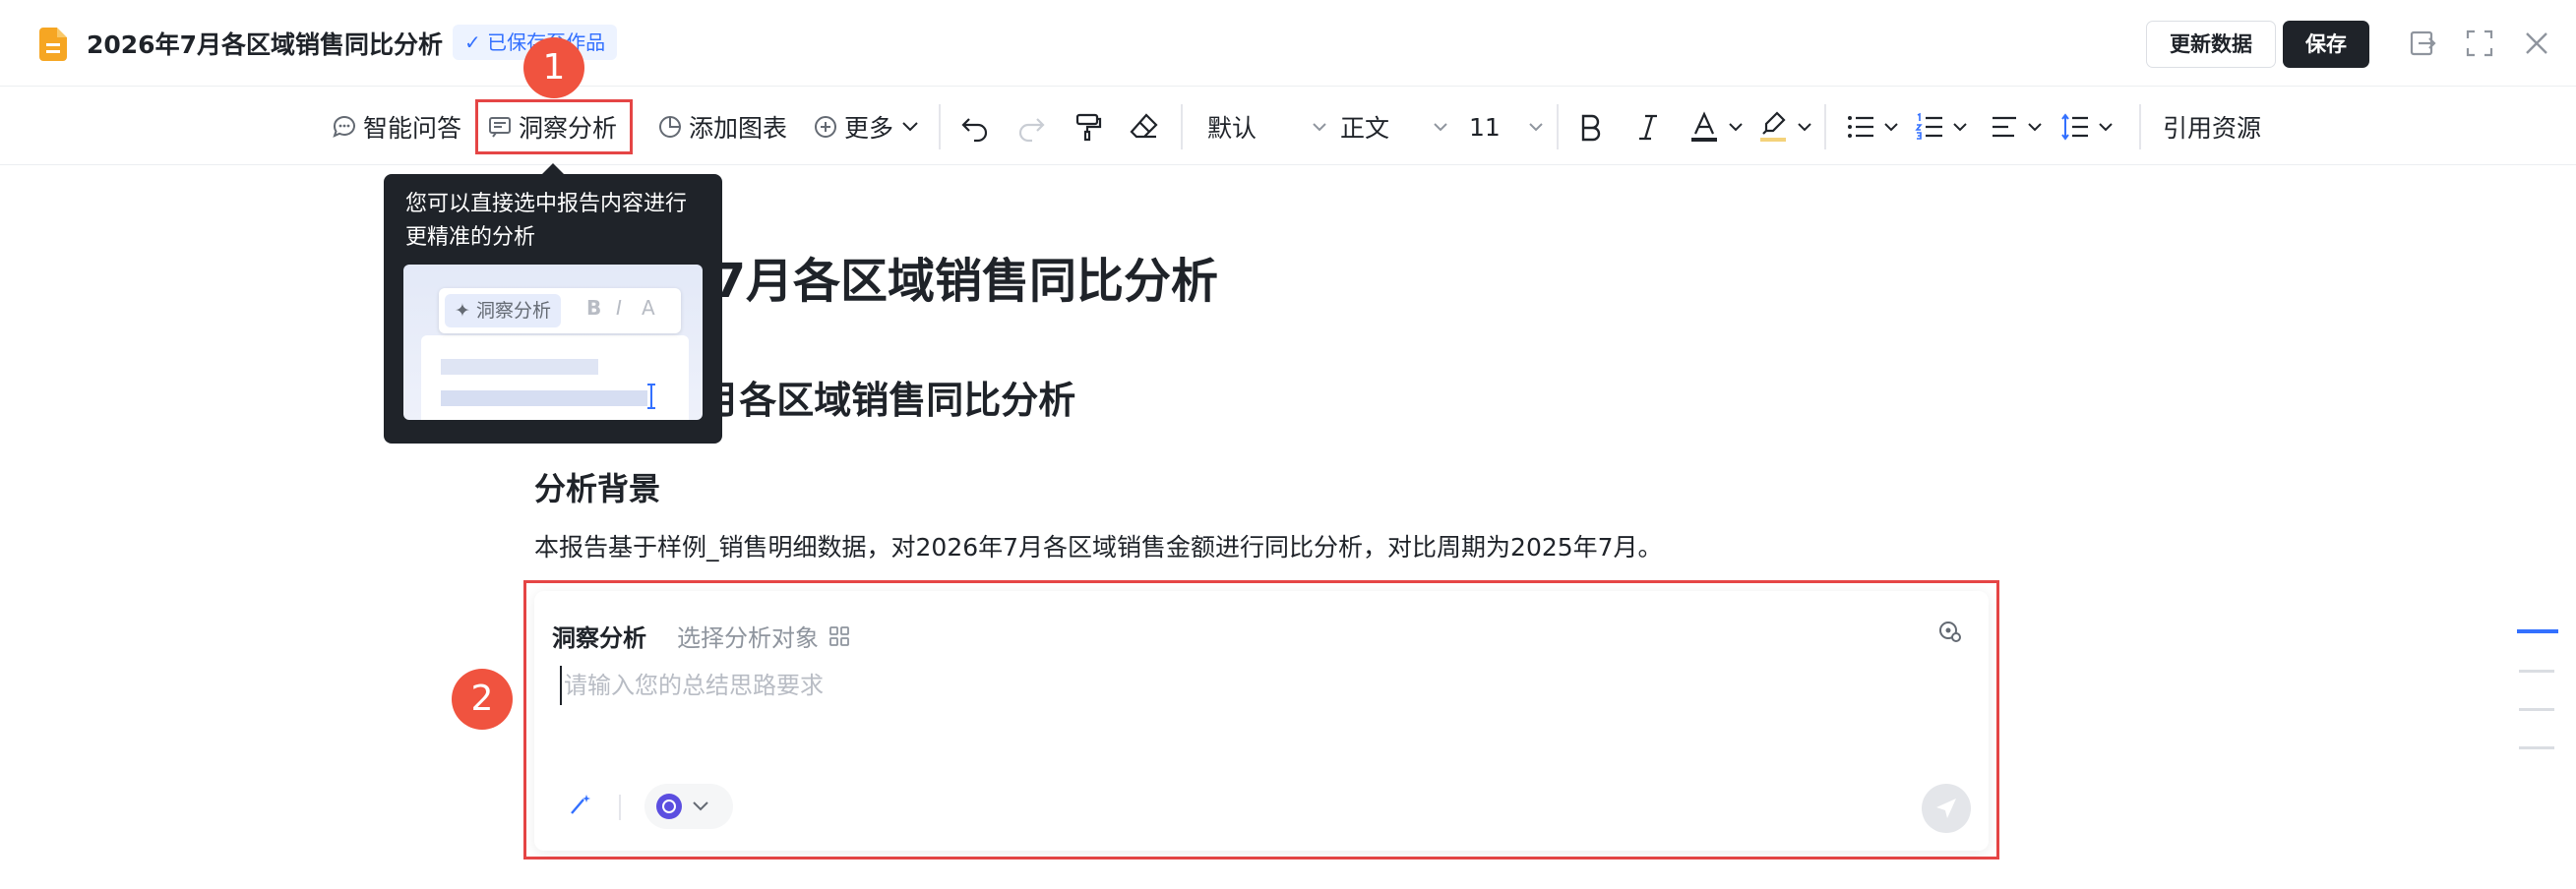  Describe the element at coordinates (2326, 44) in the screenshot. I see `save-button: 保存` at that location.